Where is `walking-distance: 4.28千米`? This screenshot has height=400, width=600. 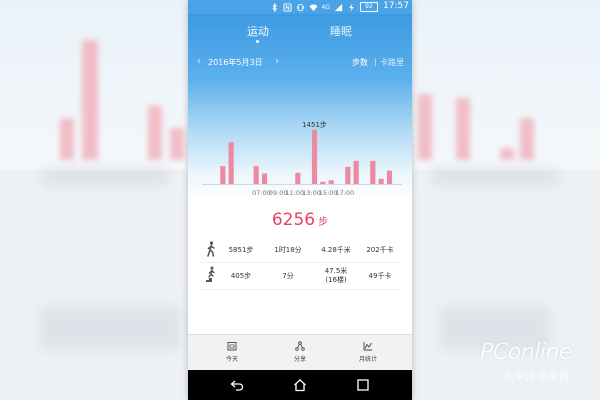 walking-distance: 4.28千米 is located at coordinates (336, 250).